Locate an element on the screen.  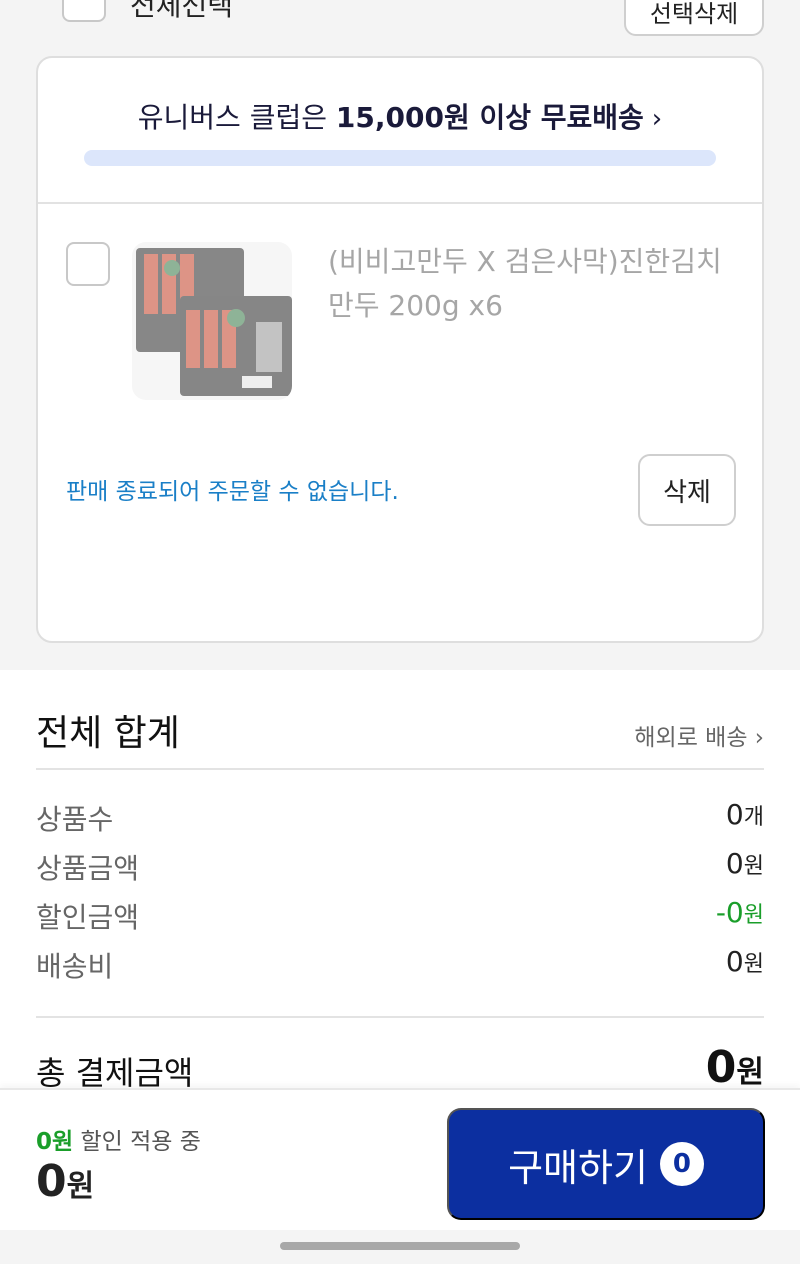
total-payment-unit: 원 is located at coordinates (750, 1072).